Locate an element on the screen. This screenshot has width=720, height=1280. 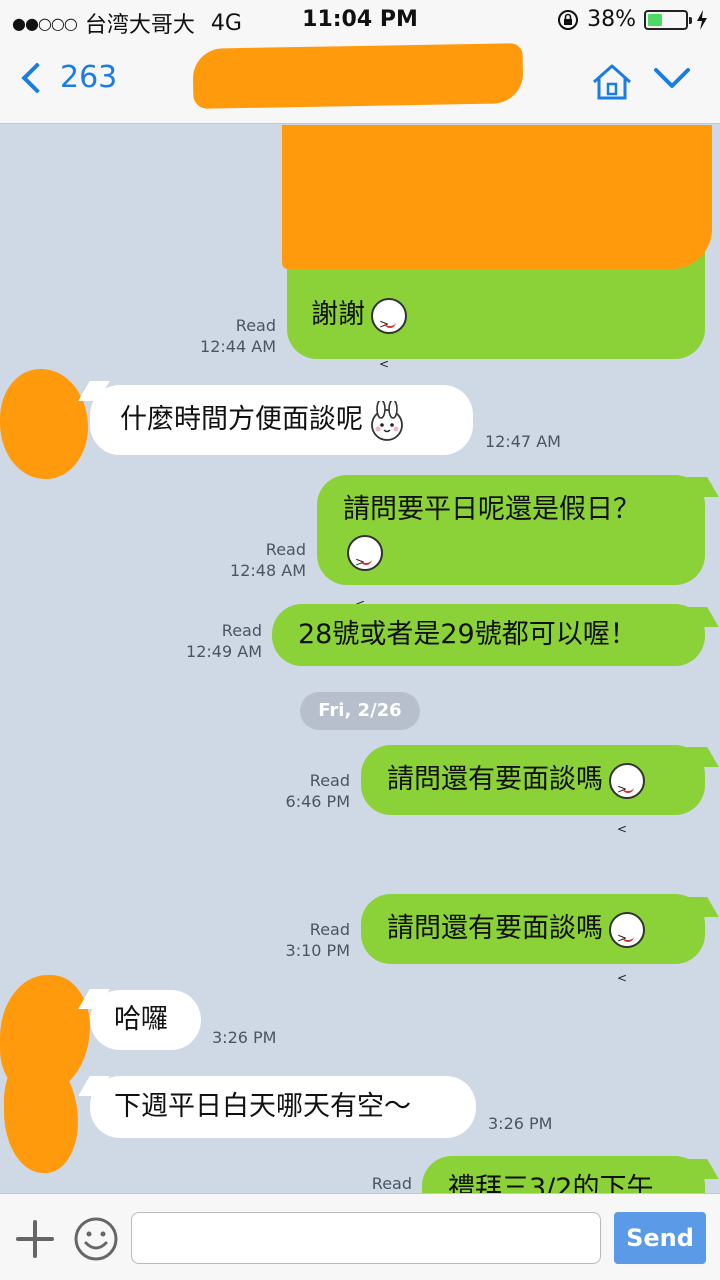
message-text: 禮拜三3/2的下午 is located at coordinates (551, 1183).